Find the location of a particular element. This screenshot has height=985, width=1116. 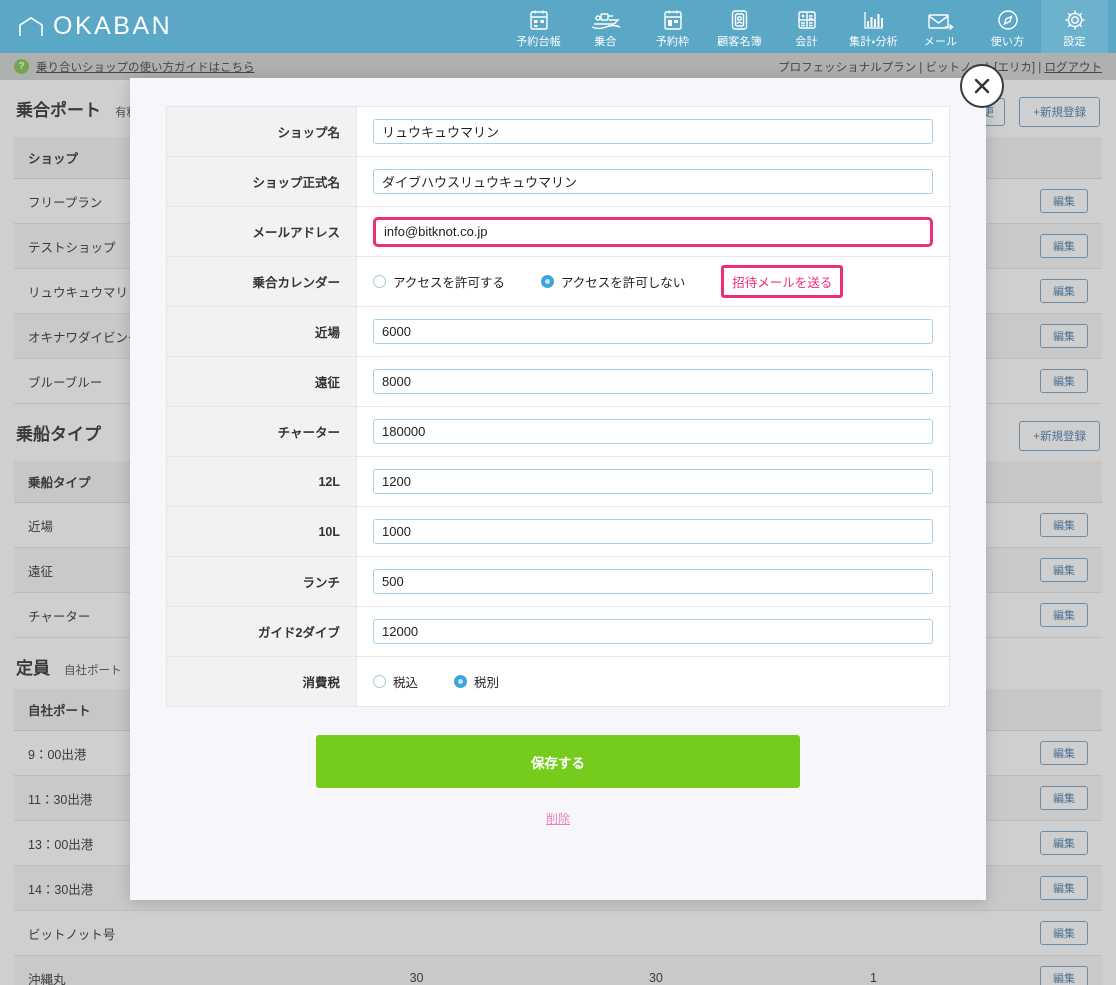

close-modal-button is located at coordinates (982, 86).